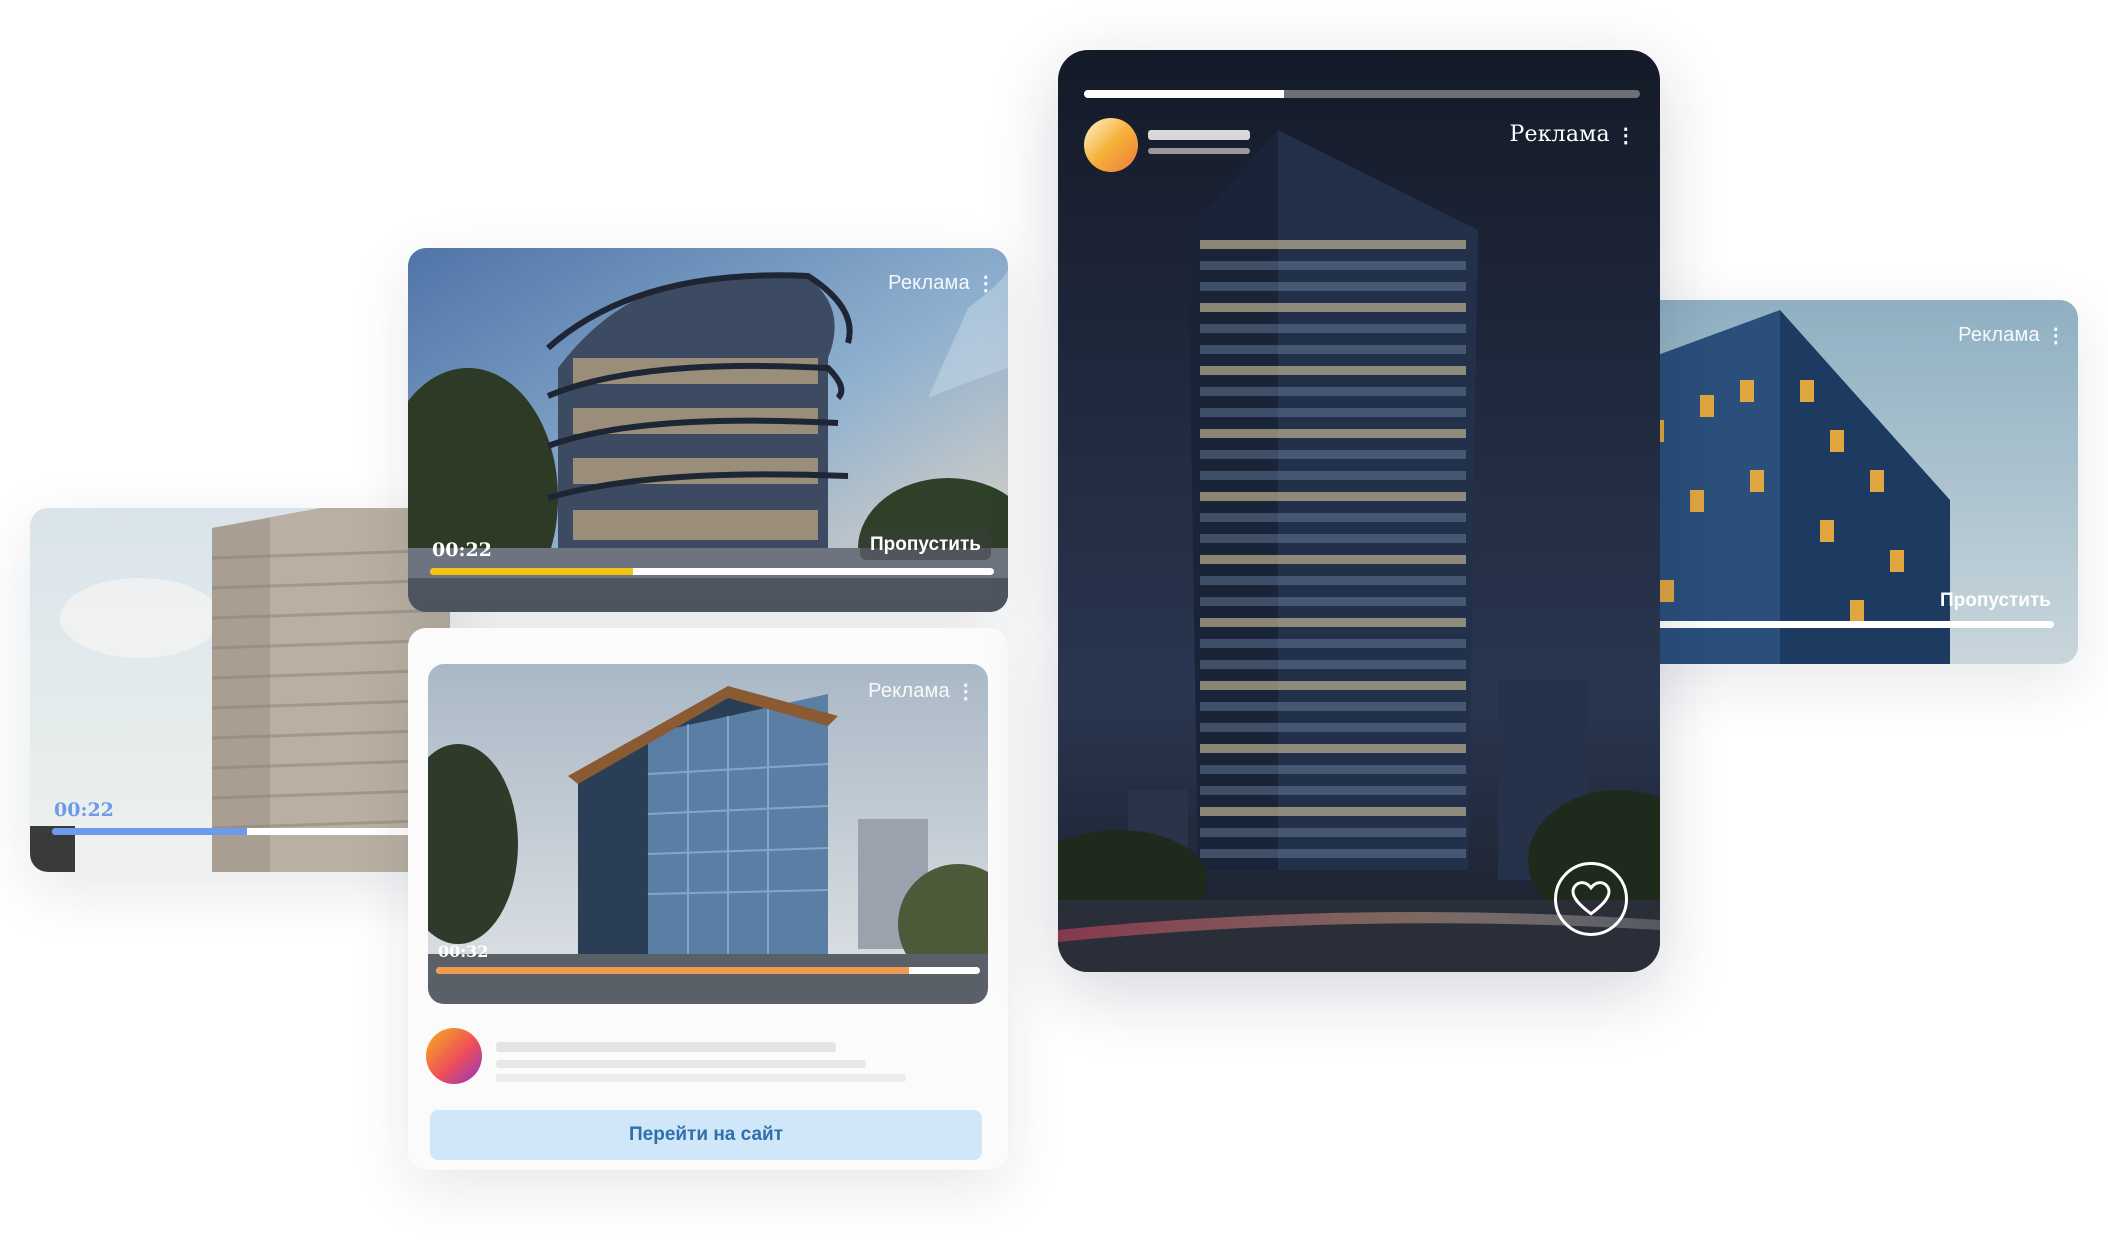 This screenshot has width=2108, height=1245. What do you see at coordinates (463, 951) in the screenshot?
I see `video-time: 00:32` at bounding box center [463, 951].